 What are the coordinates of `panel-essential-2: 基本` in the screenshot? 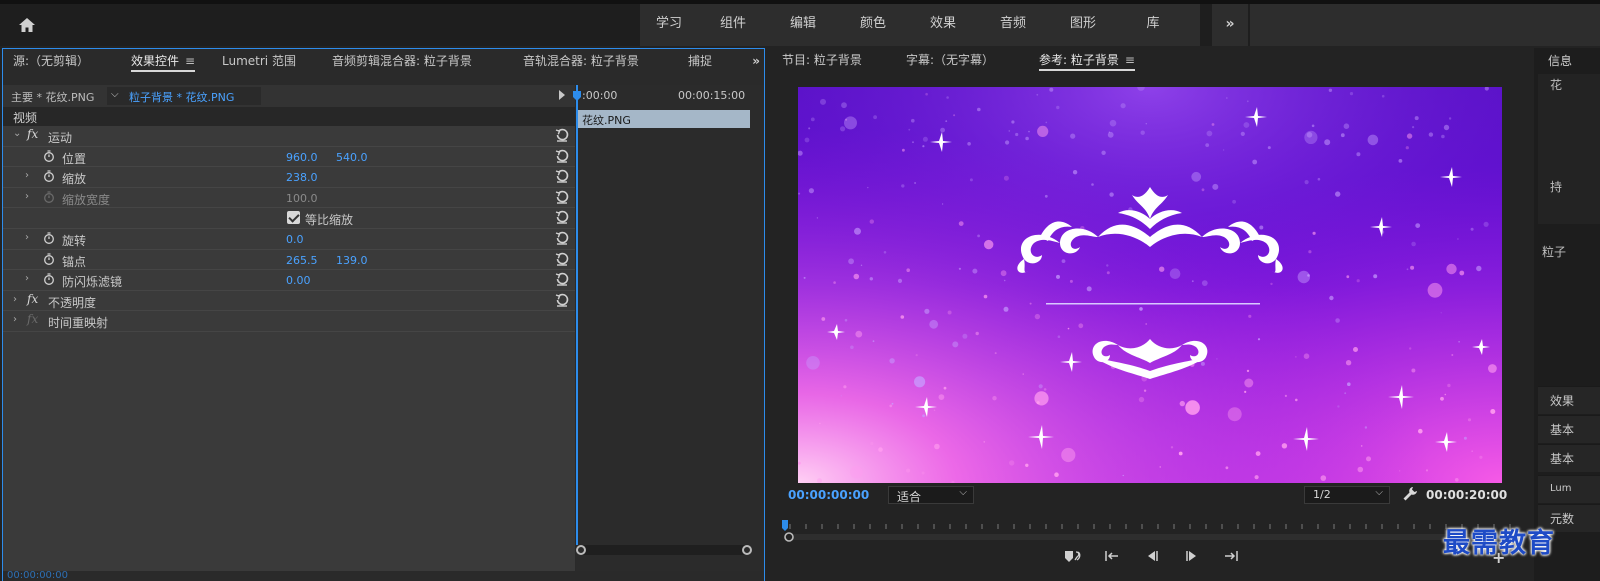 It's located at (1569, 458).